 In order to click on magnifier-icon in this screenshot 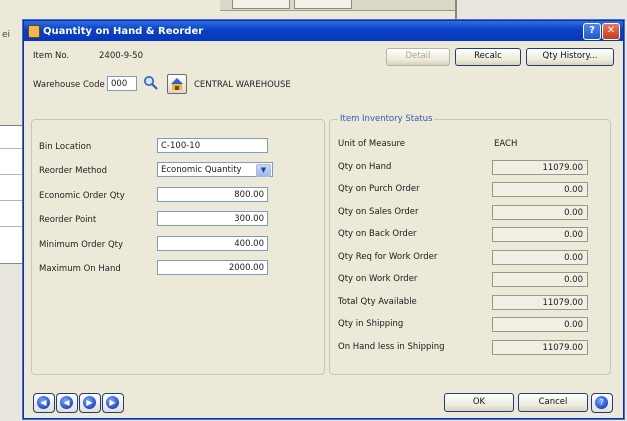, I will do `click(151, 83)`.